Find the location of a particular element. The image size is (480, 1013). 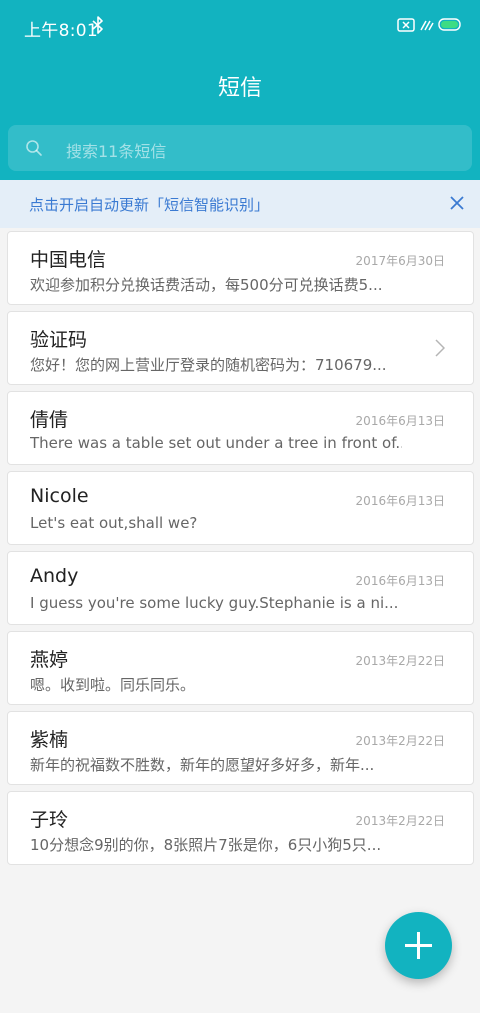

page-title: 短信 is located at coordinates (239, 88).